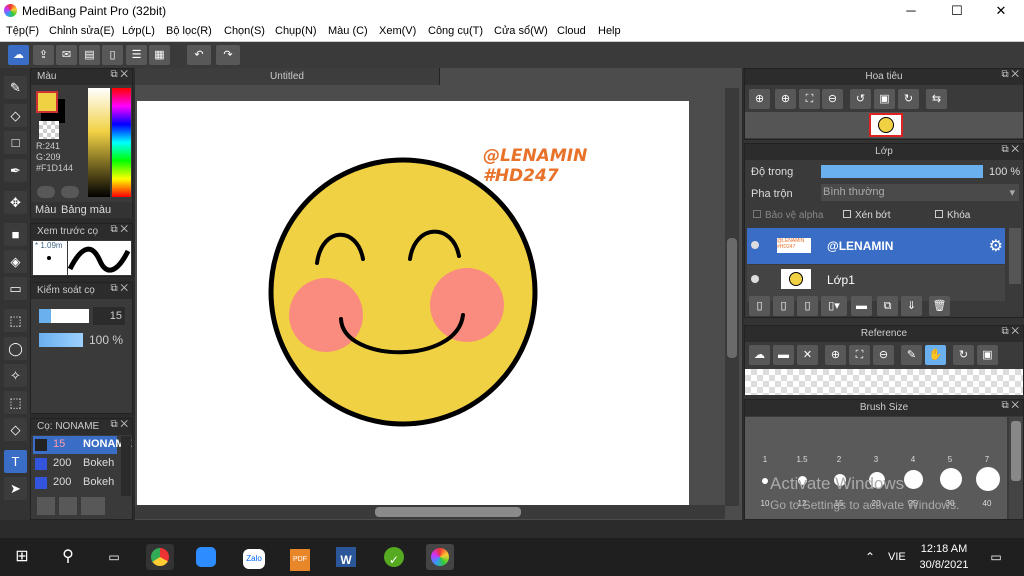 Image resolution: width=1024 pixels, height=576 pixels. What do you see at coordinates (300, 557) in the screenshot?
I see `pdf-icon: PDF` at bounding box center [300, 557].